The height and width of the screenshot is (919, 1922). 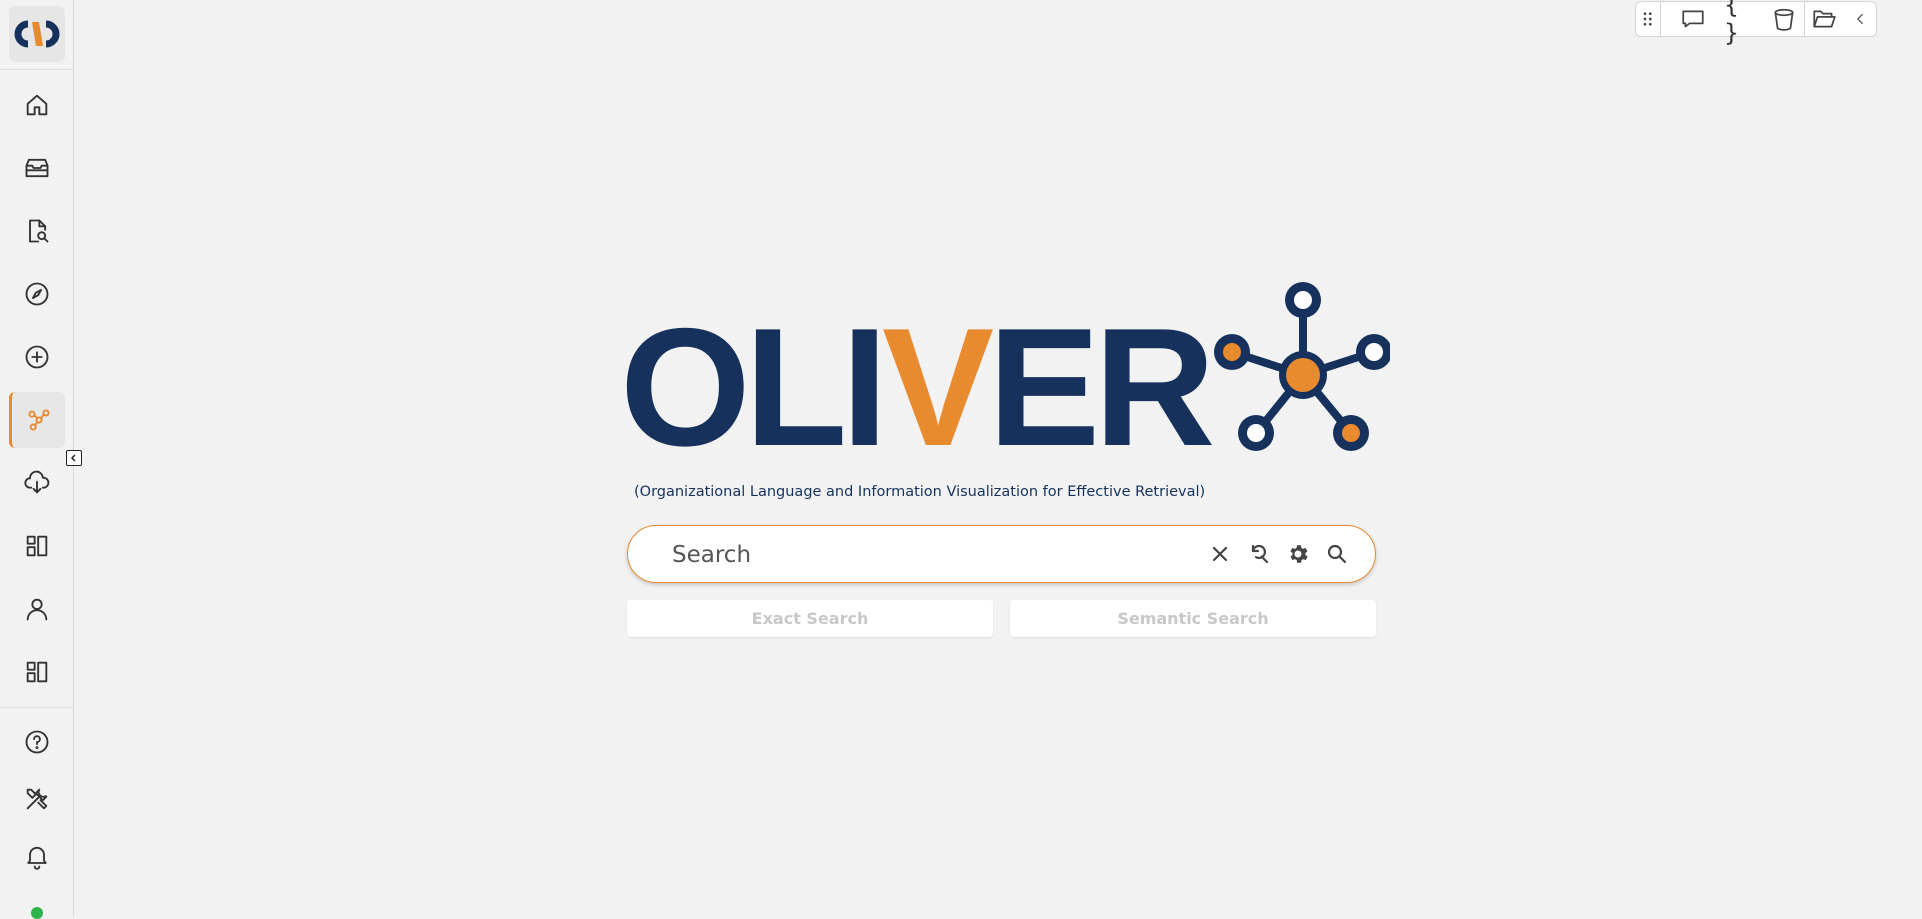 I want to click on search-refresh-icon, so click(x=1260, y=554).